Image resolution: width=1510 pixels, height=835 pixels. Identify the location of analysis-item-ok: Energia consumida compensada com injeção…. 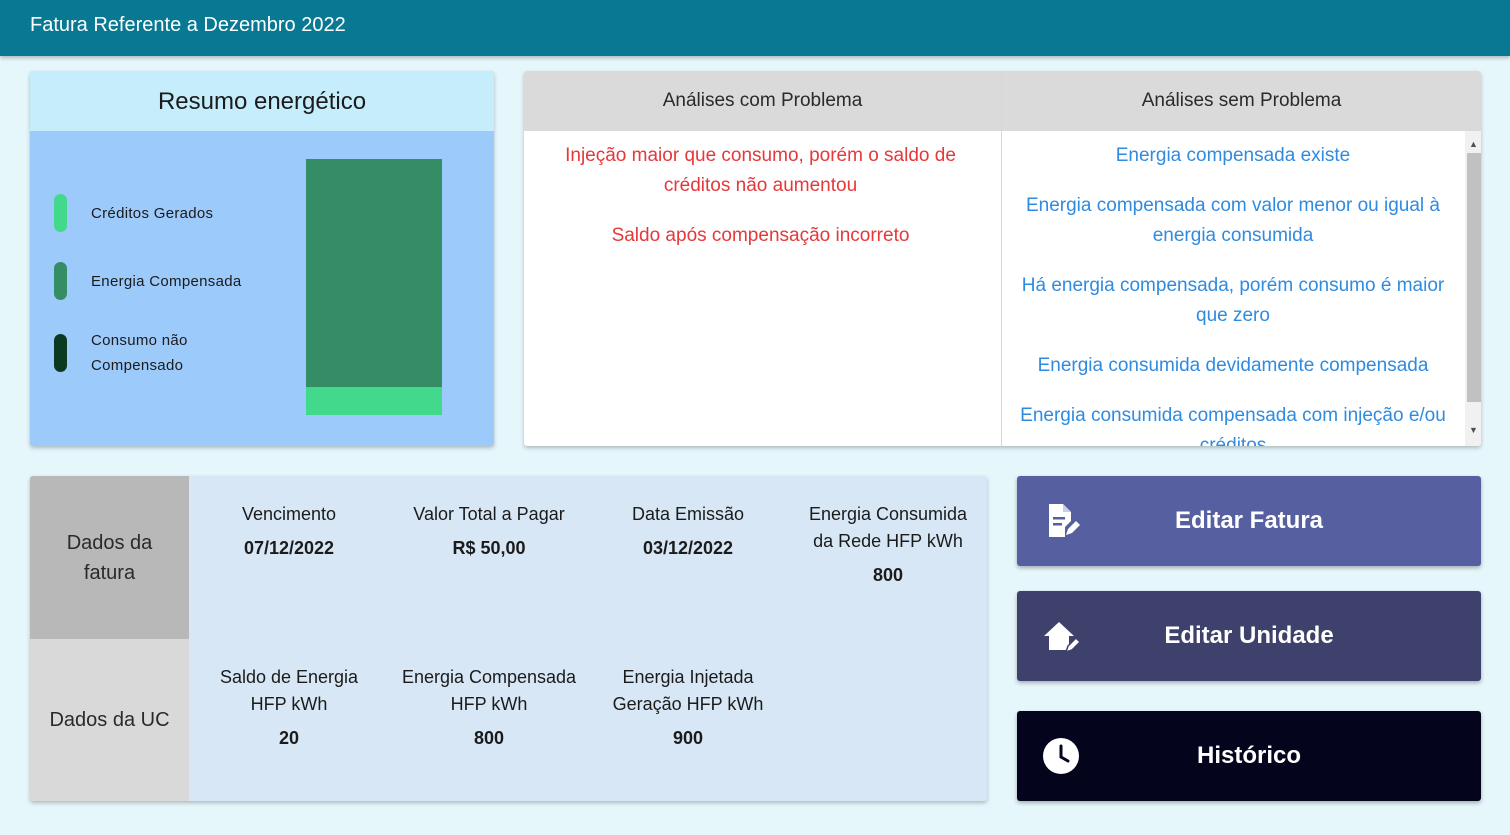
(1233, 425).